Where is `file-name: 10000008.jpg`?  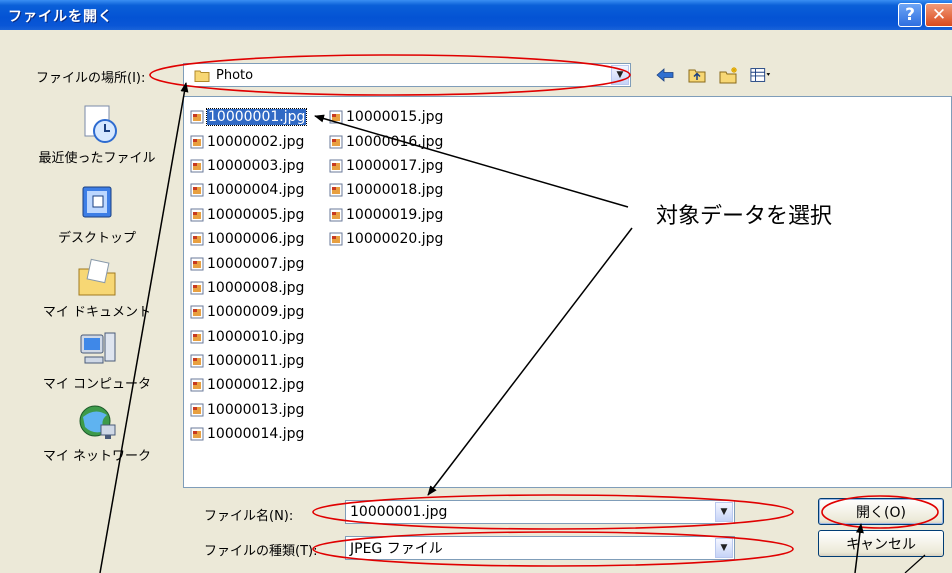 file-name: 10000008.jpg is located at coordinates (256, 287).